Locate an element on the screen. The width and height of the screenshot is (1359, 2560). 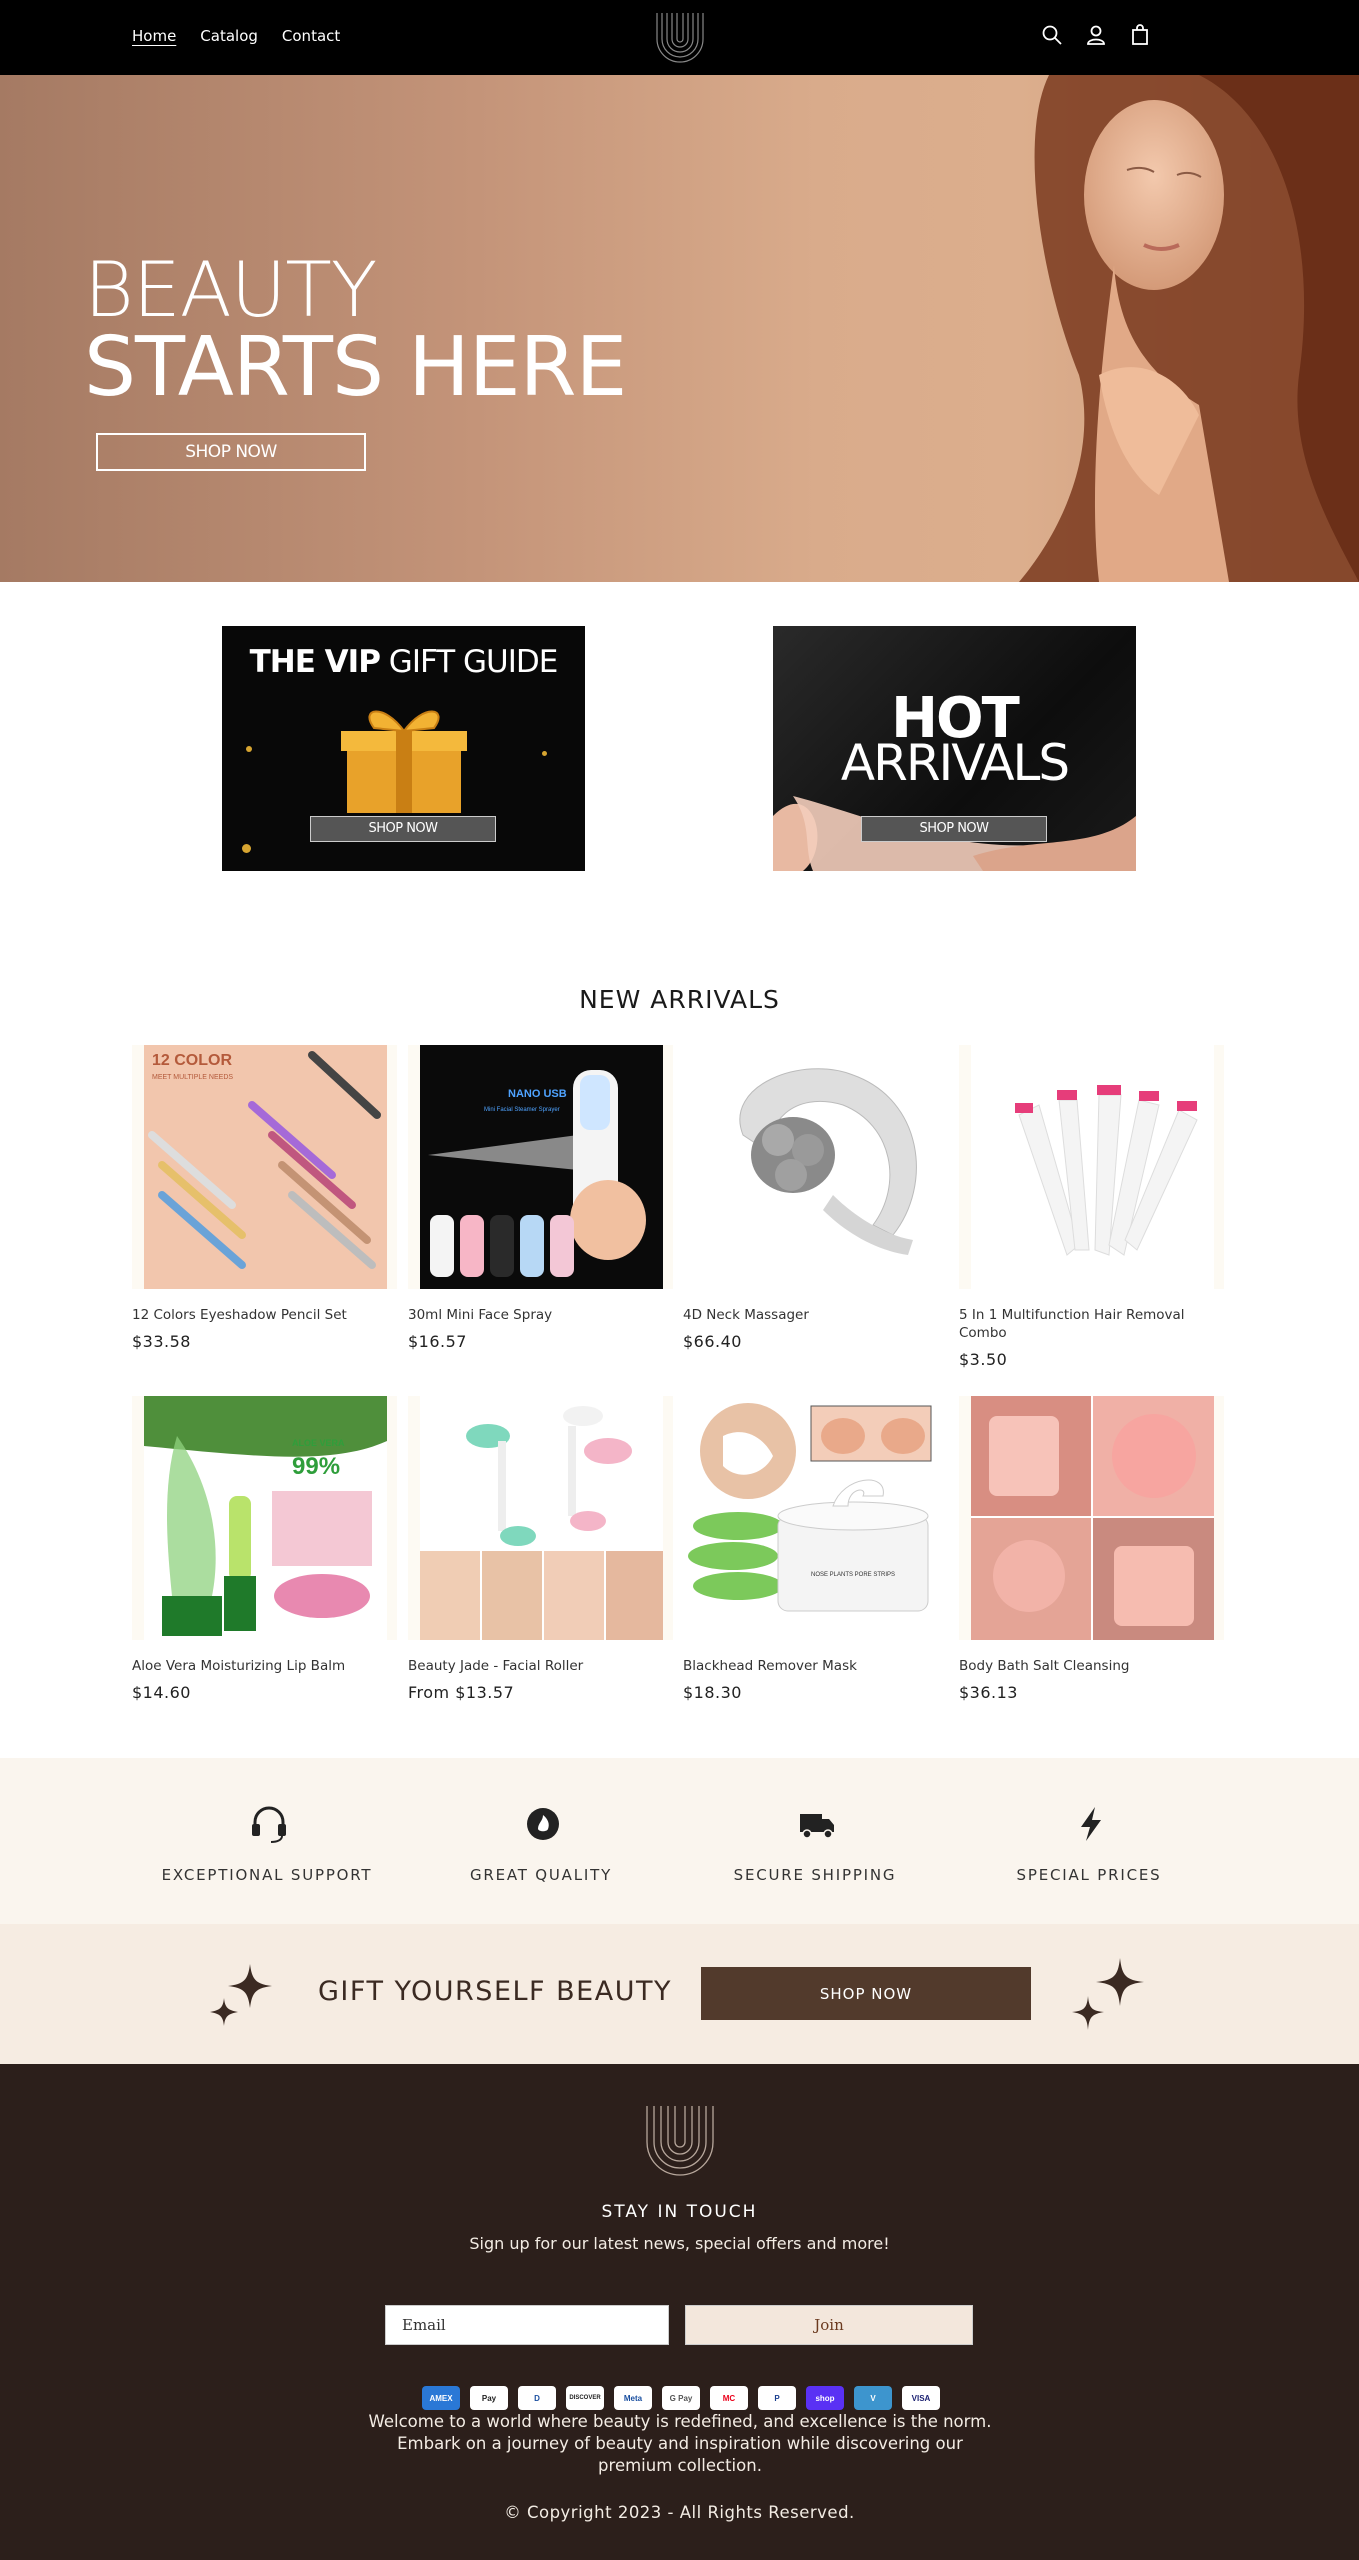
quality-badge-icon is located at coordinates (543, 1824).